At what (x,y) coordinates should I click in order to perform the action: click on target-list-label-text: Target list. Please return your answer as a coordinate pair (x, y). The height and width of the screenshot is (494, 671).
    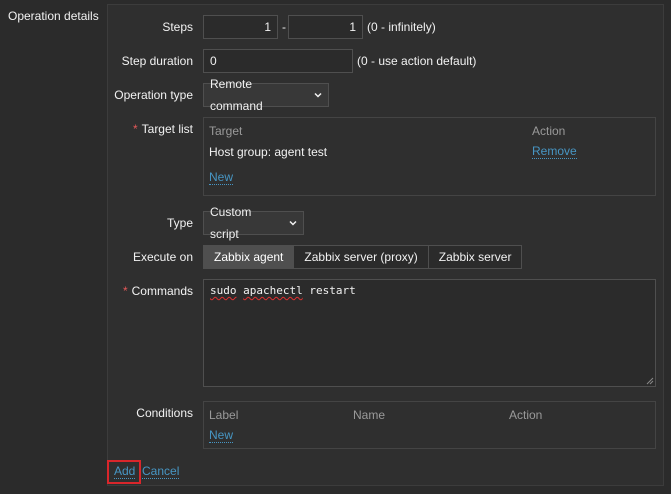
    Looking at the image, I should click on (167, 129).